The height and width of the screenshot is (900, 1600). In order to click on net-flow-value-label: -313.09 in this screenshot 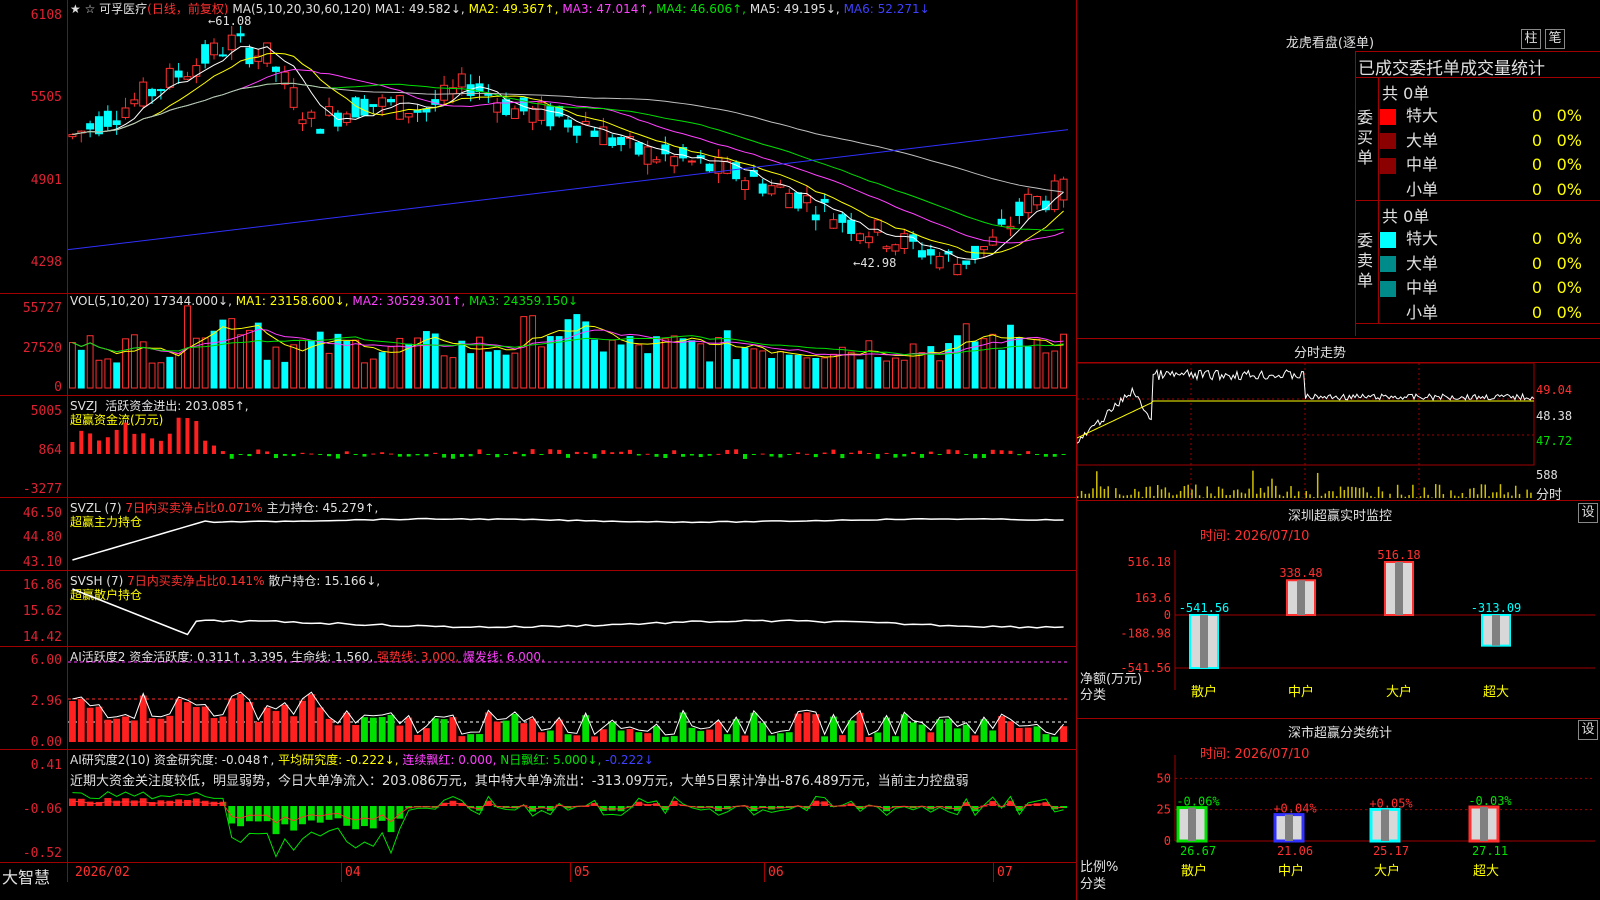, I will do `click(1496, 608)`.